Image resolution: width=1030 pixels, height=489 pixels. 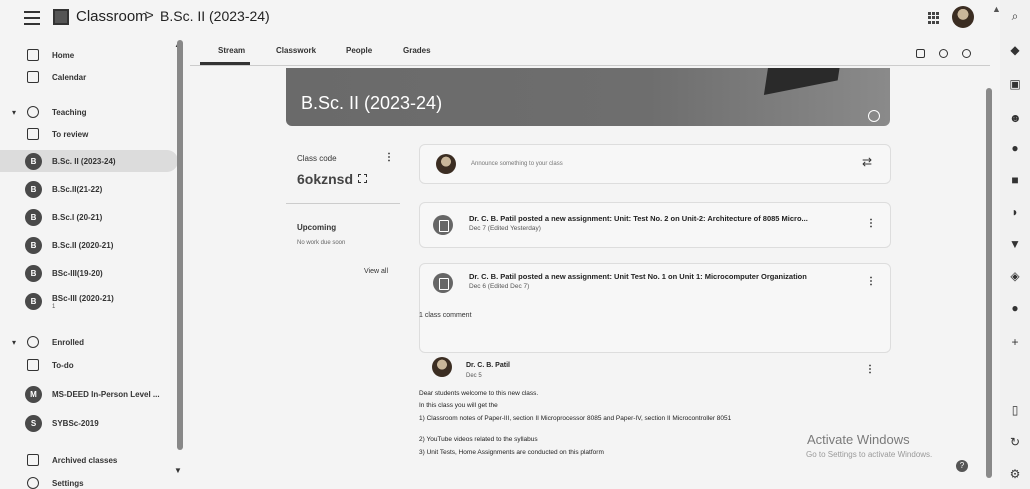 I want to click on map-icon: ◈, so click(x=1015, y=276).